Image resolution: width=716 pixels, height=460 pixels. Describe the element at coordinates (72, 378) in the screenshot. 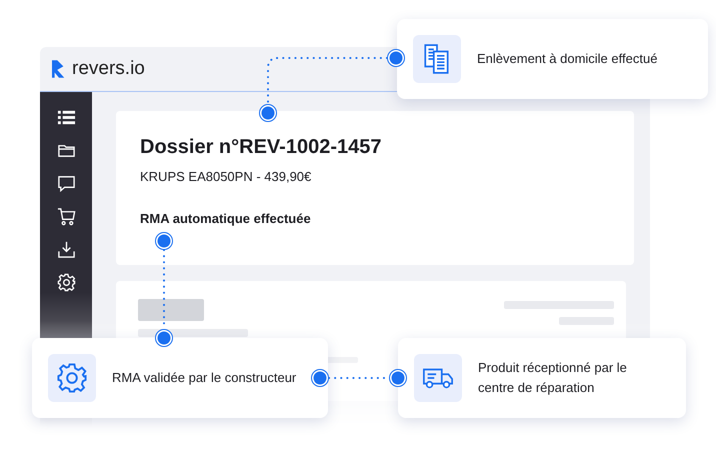

I see `gear-icon` at that location.